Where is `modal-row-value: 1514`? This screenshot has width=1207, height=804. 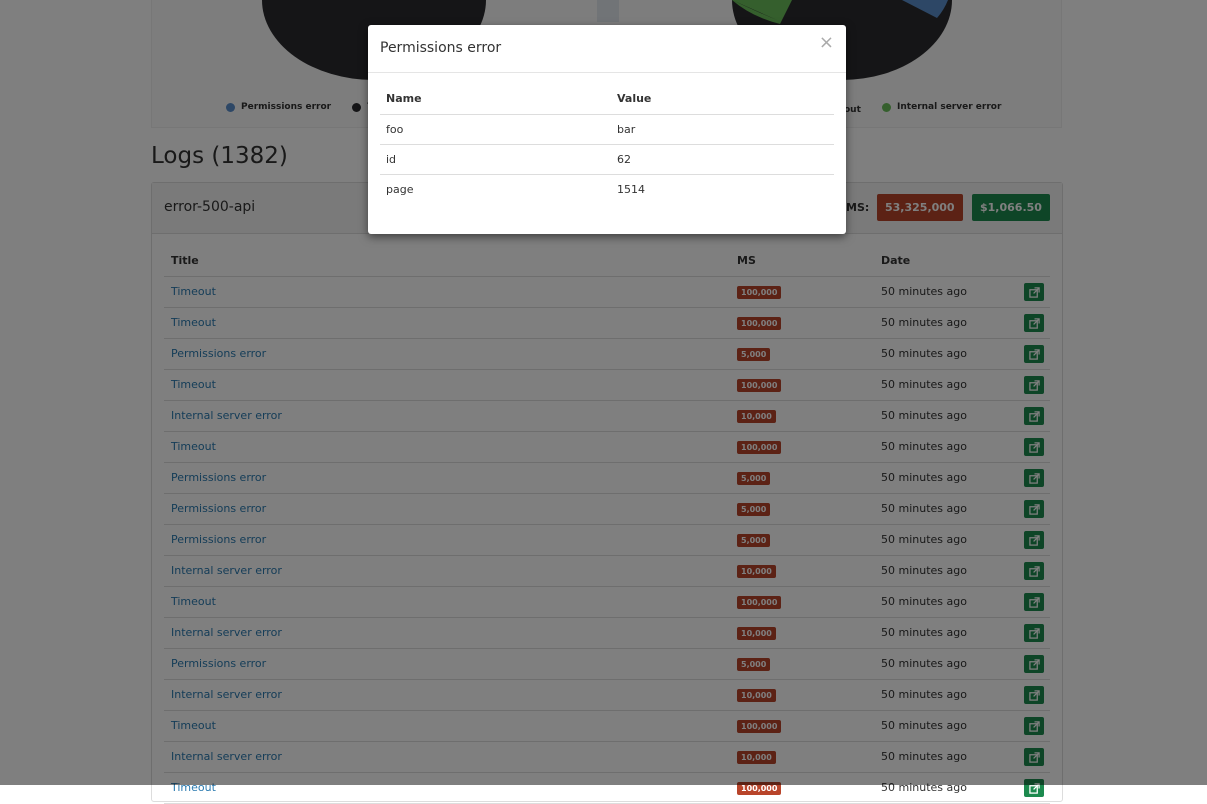
modal-row-value: 1514 is located at coordinates (631, 189).